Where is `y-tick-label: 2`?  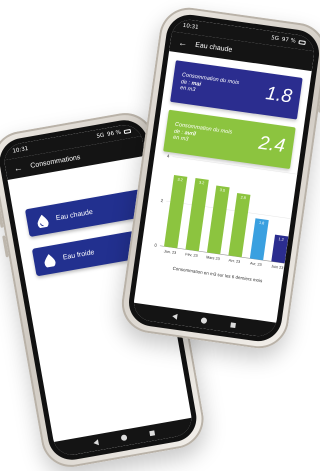
y-tick-label: 2 is located at coordinates (162, 200).